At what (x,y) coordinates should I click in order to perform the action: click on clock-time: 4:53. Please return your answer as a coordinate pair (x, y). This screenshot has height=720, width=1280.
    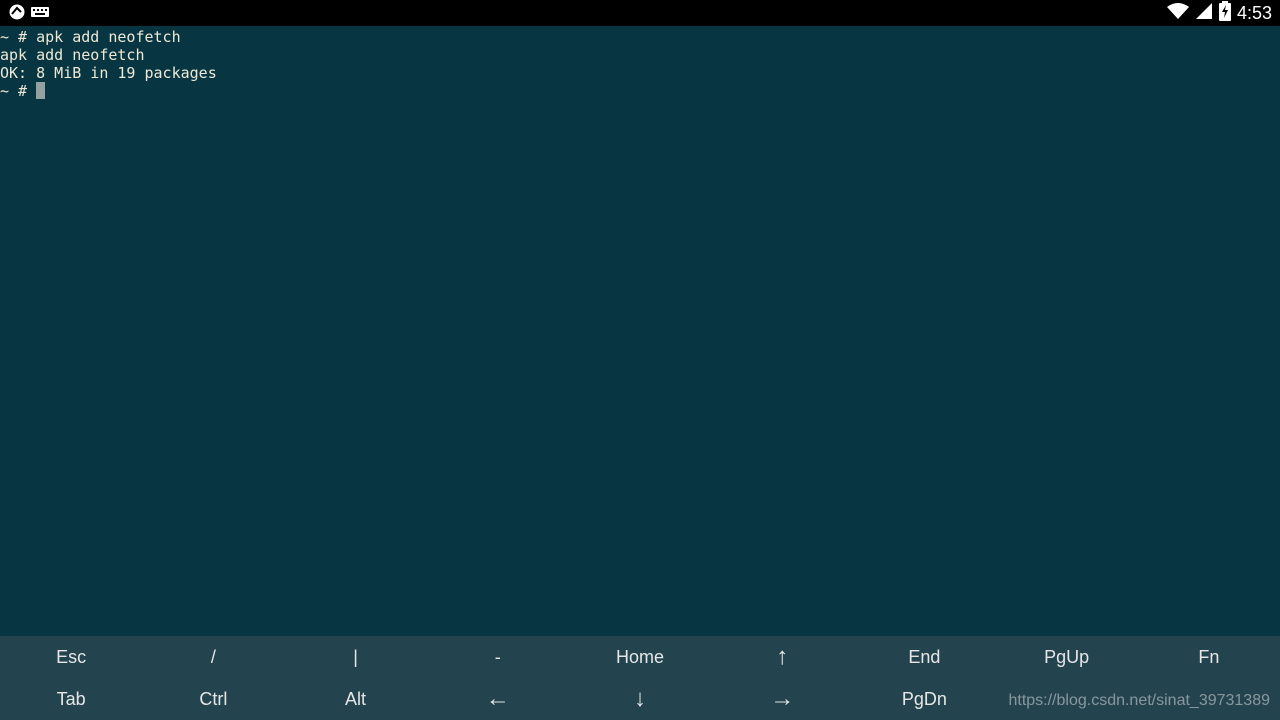
    Looking at the image, I should click on (1254, 12).